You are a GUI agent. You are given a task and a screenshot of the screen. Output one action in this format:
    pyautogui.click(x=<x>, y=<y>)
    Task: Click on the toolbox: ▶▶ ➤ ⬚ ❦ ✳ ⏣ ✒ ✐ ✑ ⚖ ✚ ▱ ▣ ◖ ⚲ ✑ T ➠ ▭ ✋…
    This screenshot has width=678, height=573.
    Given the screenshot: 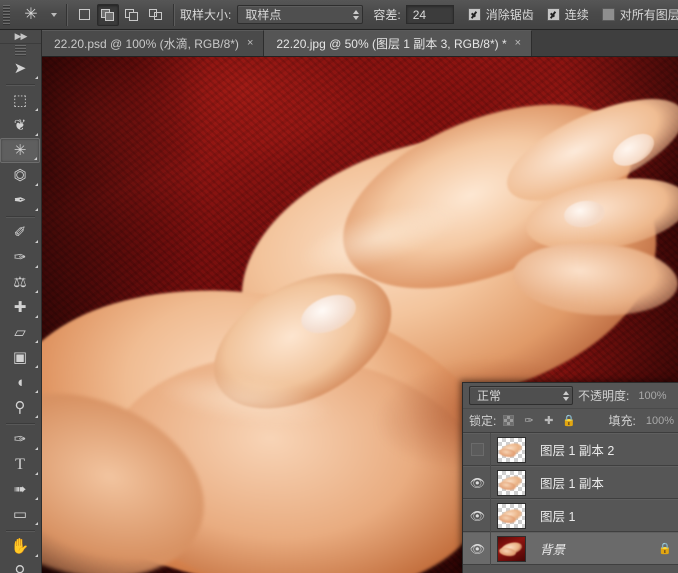 What is the action you would take?
    pyautogui.click(x=21, y=301)
    